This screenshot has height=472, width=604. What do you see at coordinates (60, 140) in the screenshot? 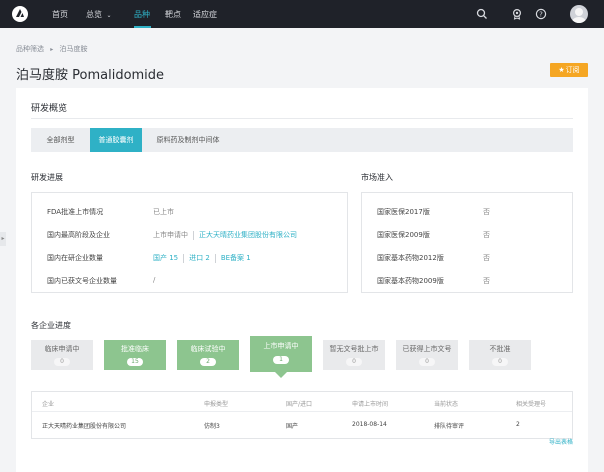
I see `tab-all-forms: 全部剂型` at bounding box center [60, 140].